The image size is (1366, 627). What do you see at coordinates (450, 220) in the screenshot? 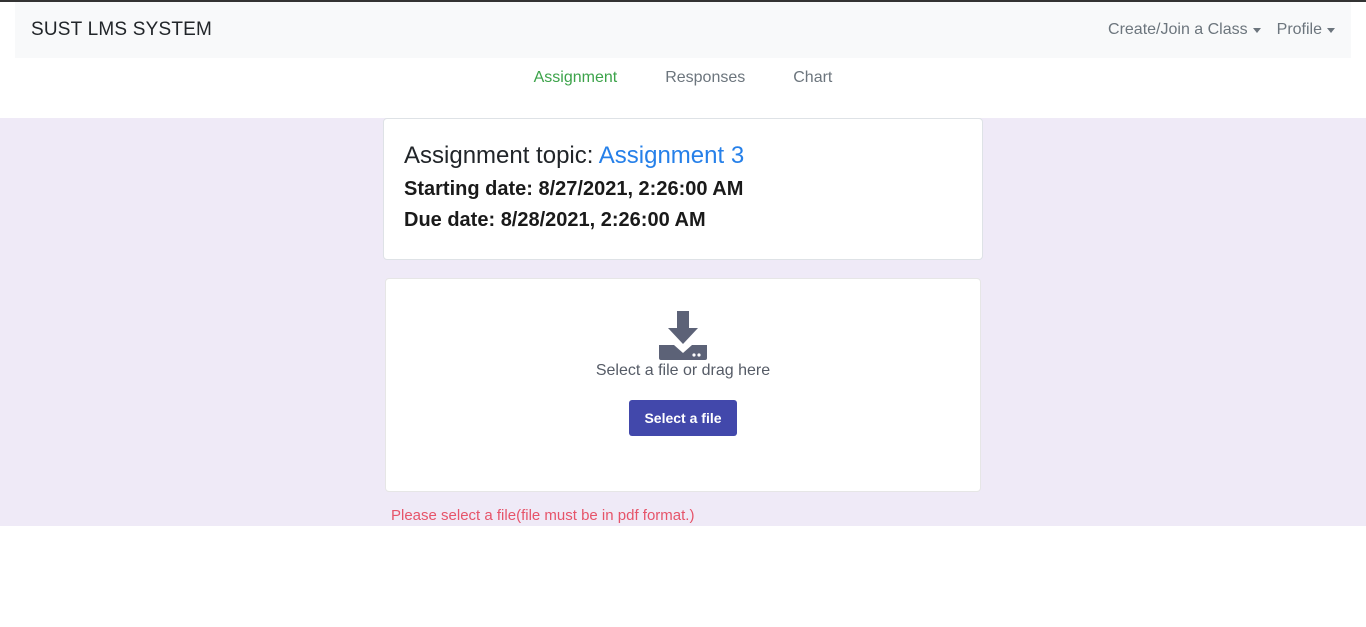
I see `due-date-label: Due date:` at bounding box center [450, 220].